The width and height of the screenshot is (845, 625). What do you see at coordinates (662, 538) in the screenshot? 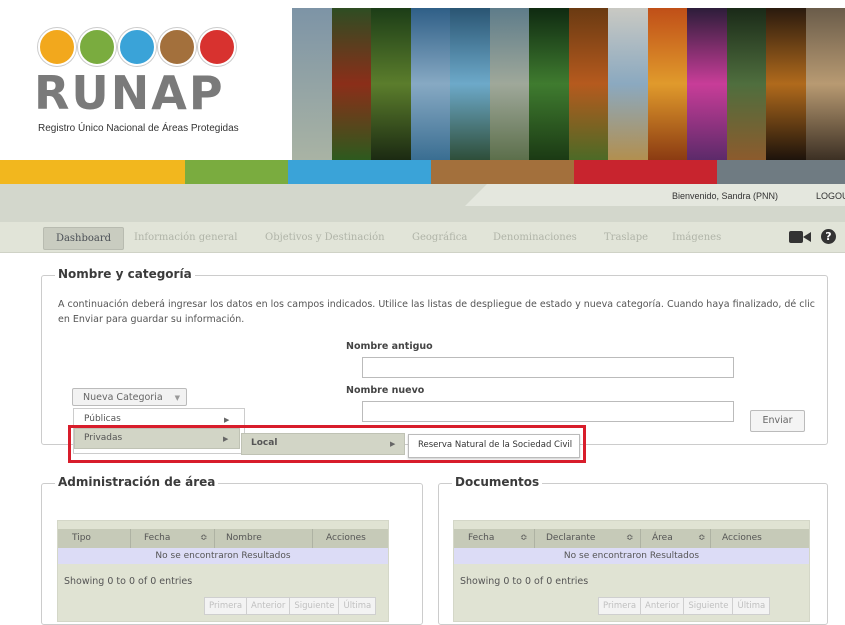
I see `column-area: Área` at bounding box center [662, 538].